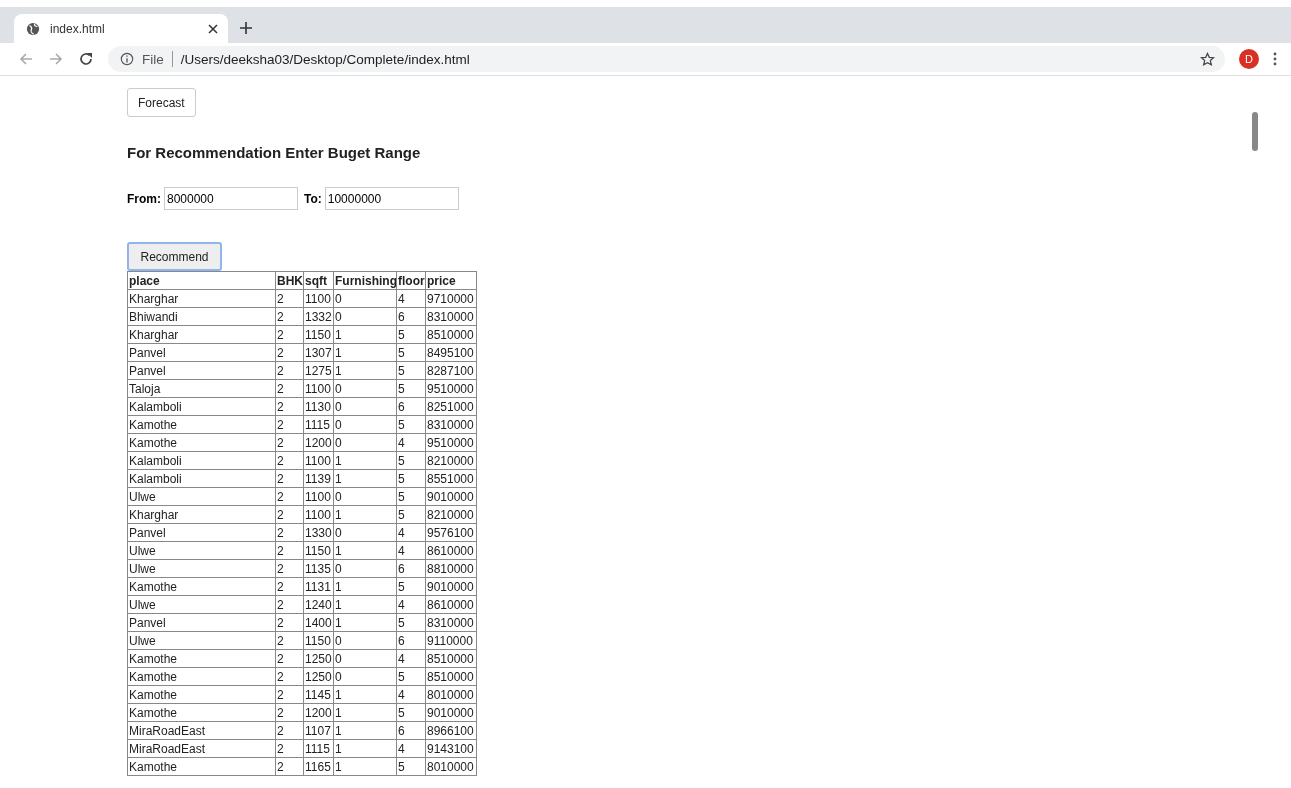 The image size is (1291, 788). Describe the element at coordinates (86, 59) in the screenshot. I see `reload-icon` at that location.